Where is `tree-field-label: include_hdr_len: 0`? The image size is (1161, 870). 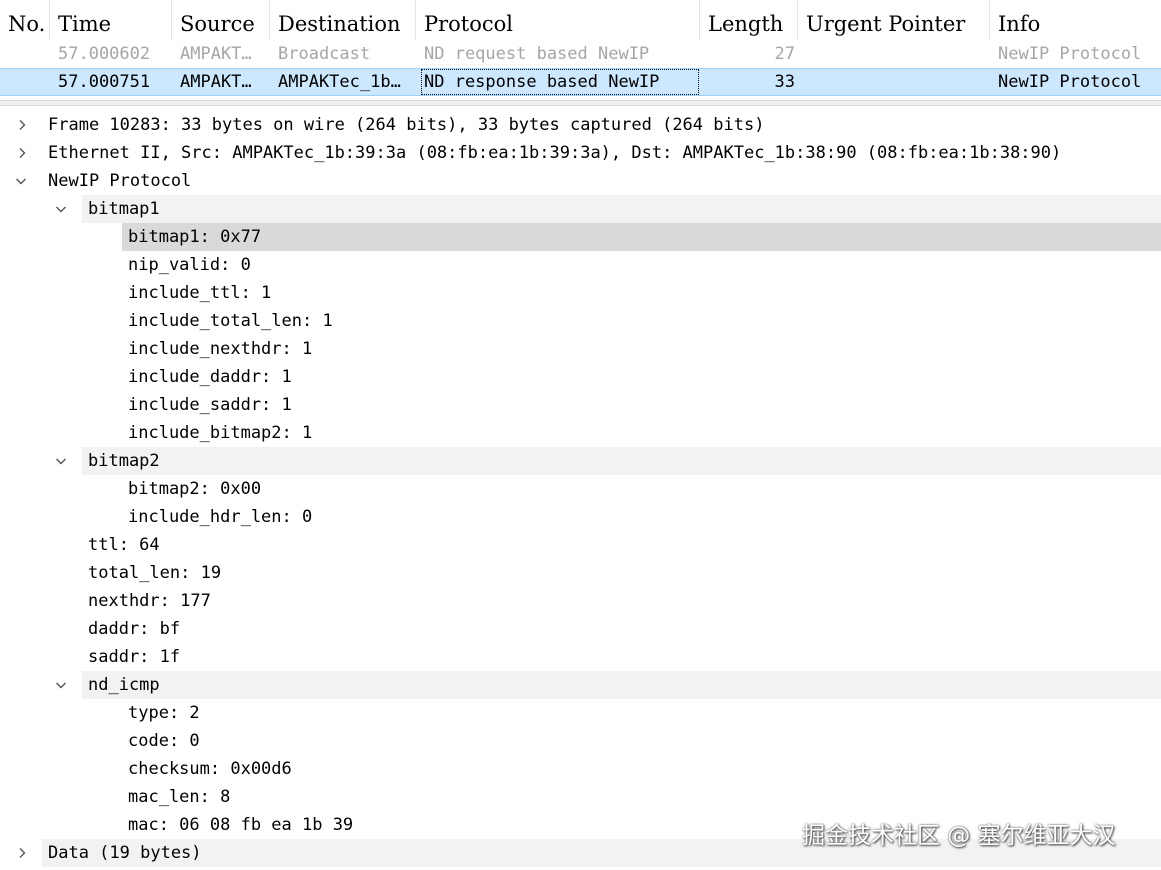
tree-field-label: include_hdr_len: 0 is located at coordinates (220, 517).